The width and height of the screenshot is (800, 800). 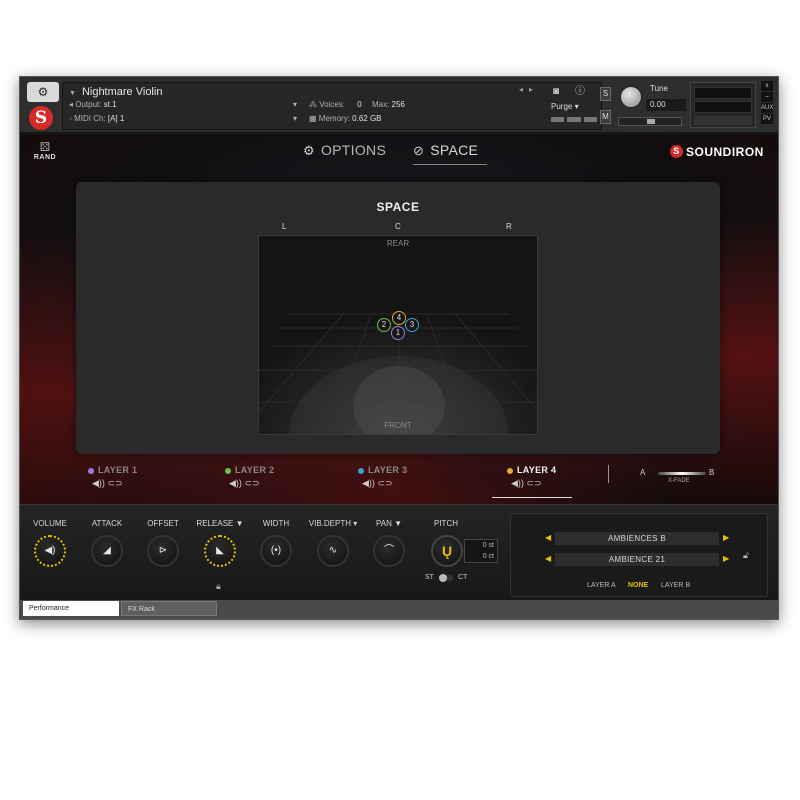 I want to click on volume-knob: ◀), so click(x=50, y=551).